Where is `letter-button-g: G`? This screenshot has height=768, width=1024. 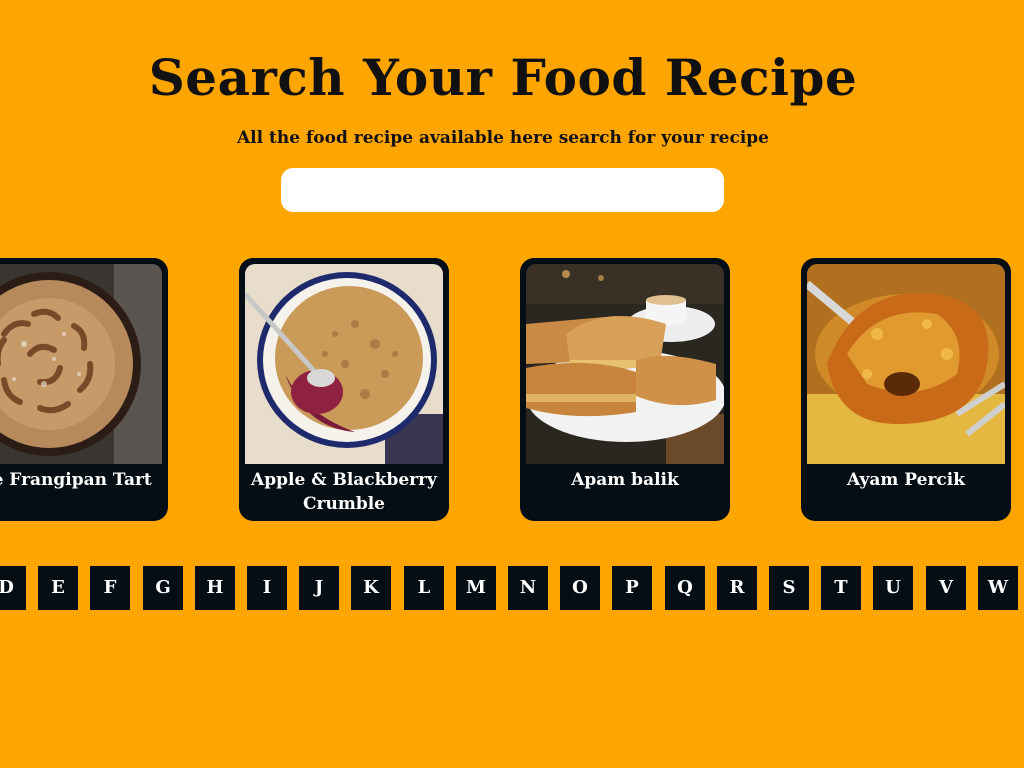 letter-button-g: G is located at coordinates (163, 588).